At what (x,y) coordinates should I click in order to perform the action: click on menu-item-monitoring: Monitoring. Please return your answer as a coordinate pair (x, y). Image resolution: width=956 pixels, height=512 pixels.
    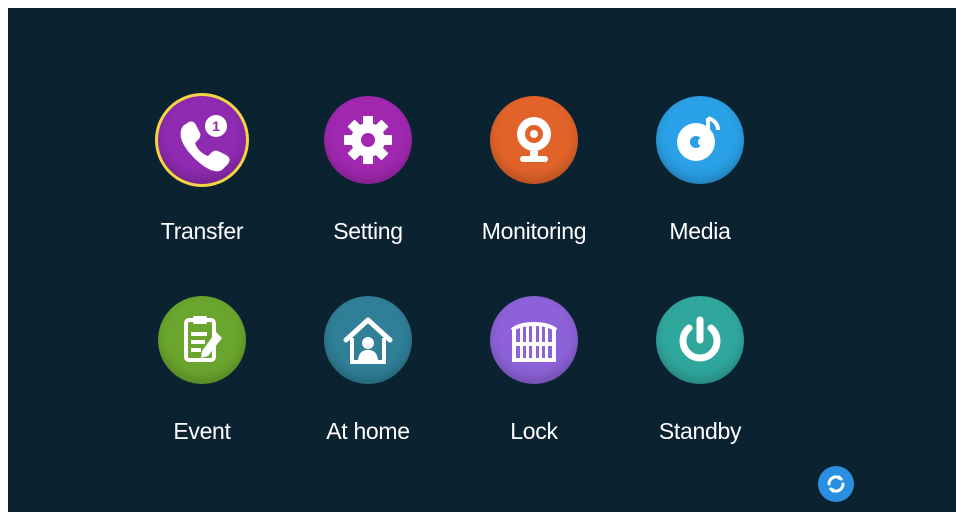
    Looking at the image, I should click on (534, 186).